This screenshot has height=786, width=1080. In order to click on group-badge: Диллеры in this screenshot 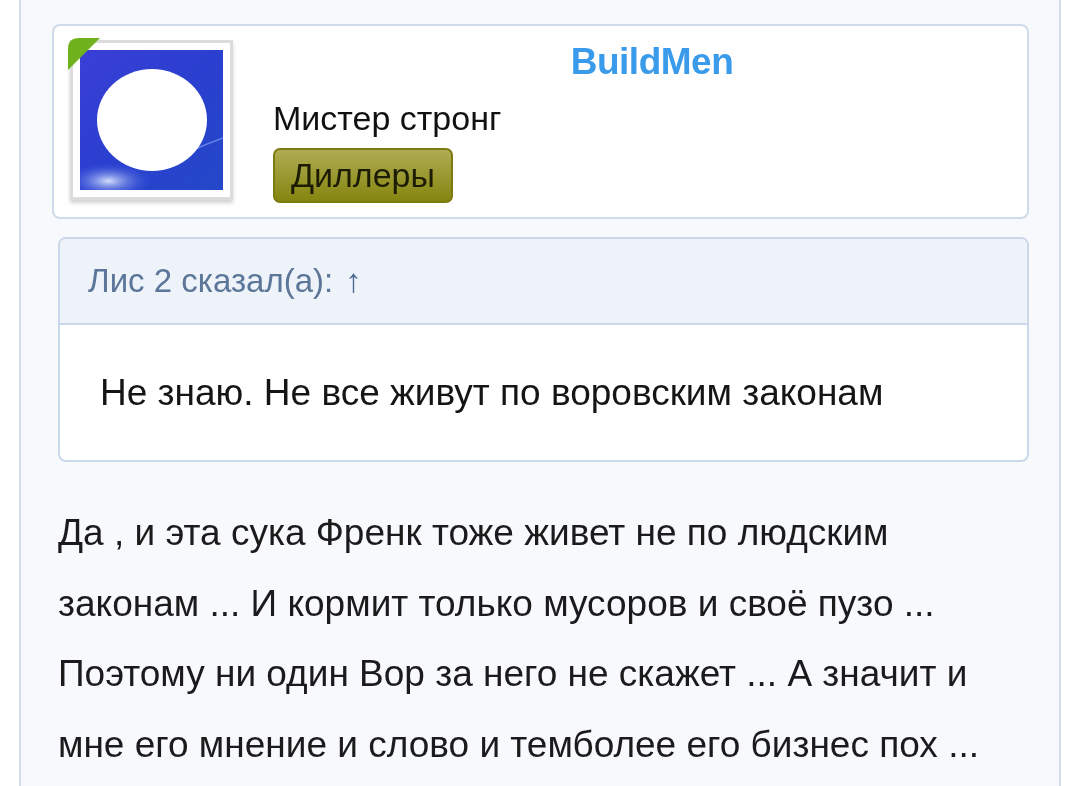, I will do `click(363, 175)`.